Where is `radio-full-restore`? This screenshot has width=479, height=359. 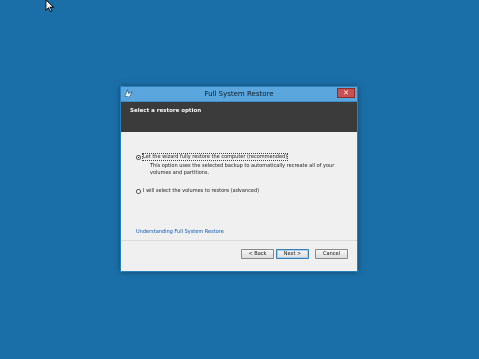
radio-full-restore is located at coordinates (138, 157).